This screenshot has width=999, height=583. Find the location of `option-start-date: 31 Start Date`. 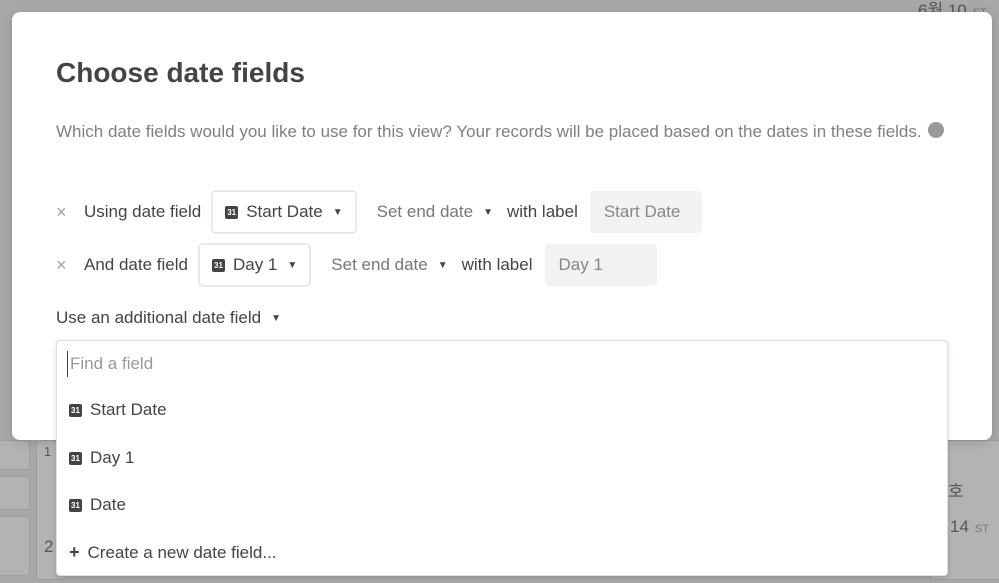

option-start-date: 31 Start Date is located at coordinates (118, 410).